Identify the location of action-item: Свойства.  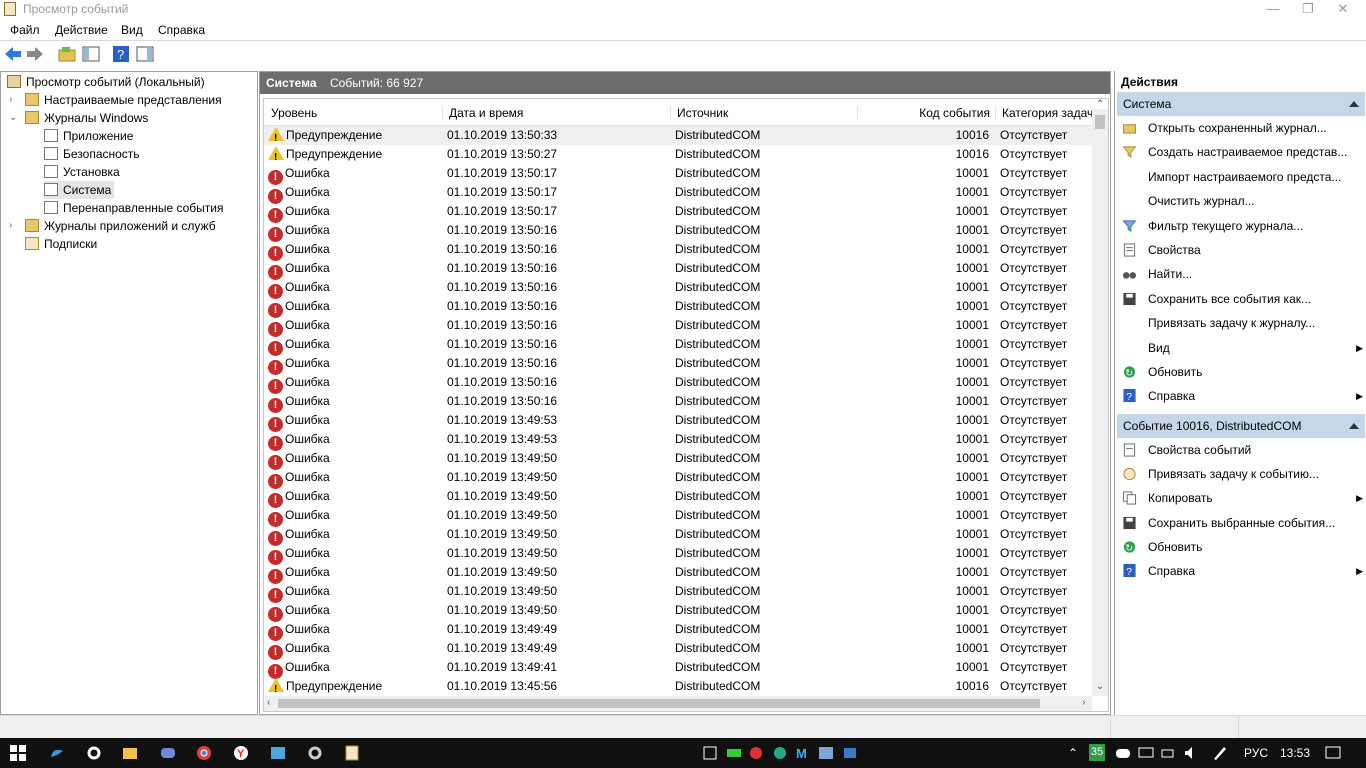
(1240, 250).